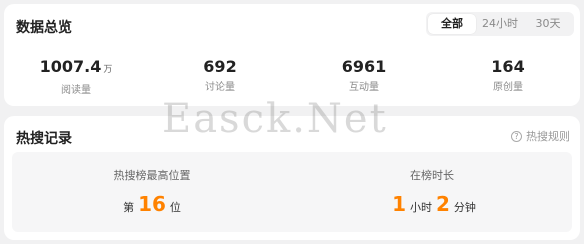  What do you see at coordinates (220, 66) in the screenshot?
I see `stat-discussions-value: 692` at bounding box center [220, 66].